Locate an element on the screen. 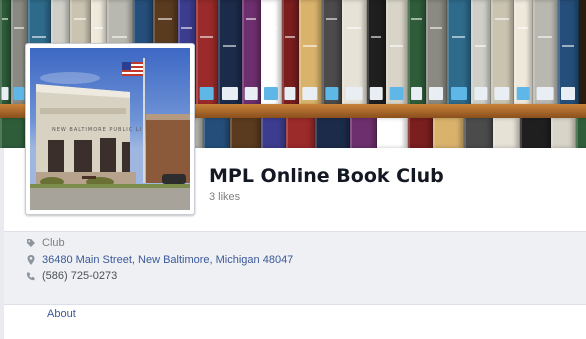 The image size is (586, 339). phone-number: (586) 725-0273 is located at coordinates (80, 276).